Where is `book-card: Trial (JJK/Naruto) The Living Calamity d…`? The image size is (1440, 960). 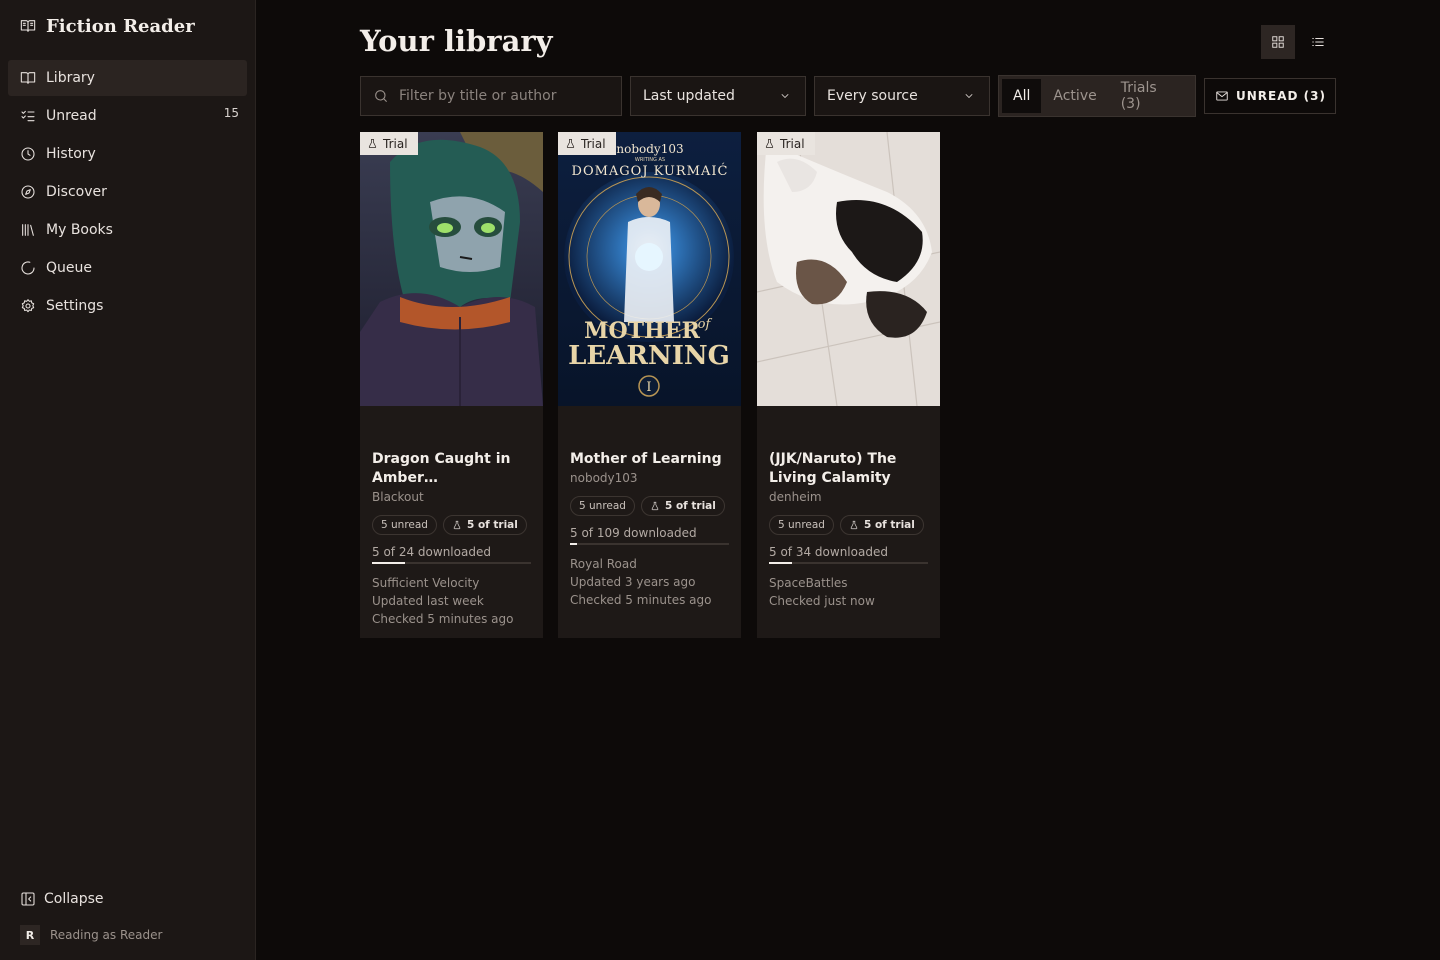 book-card: Trial (JJK/Naruto) The Living Calamity d… is located at coordinates (848, 385).